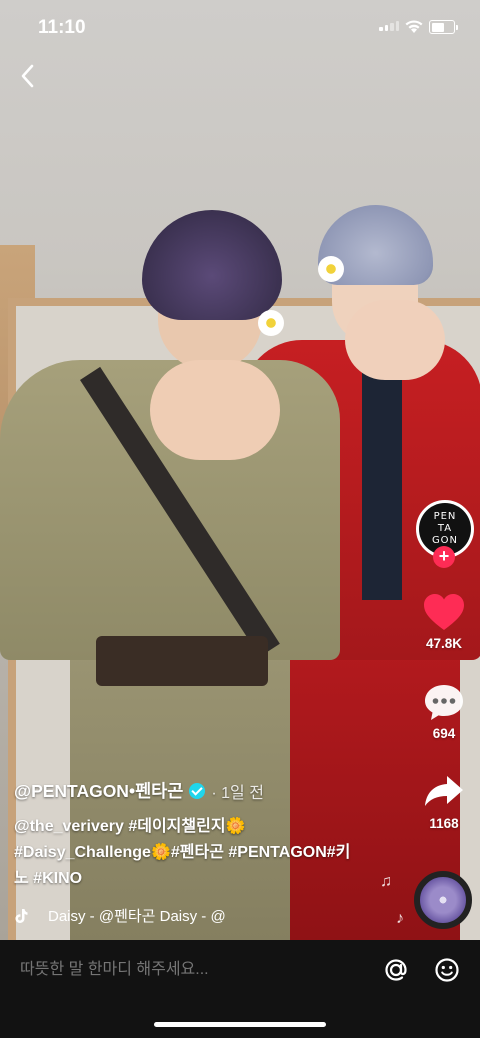  I want to click on person-right-shirt, so click(382, 480).